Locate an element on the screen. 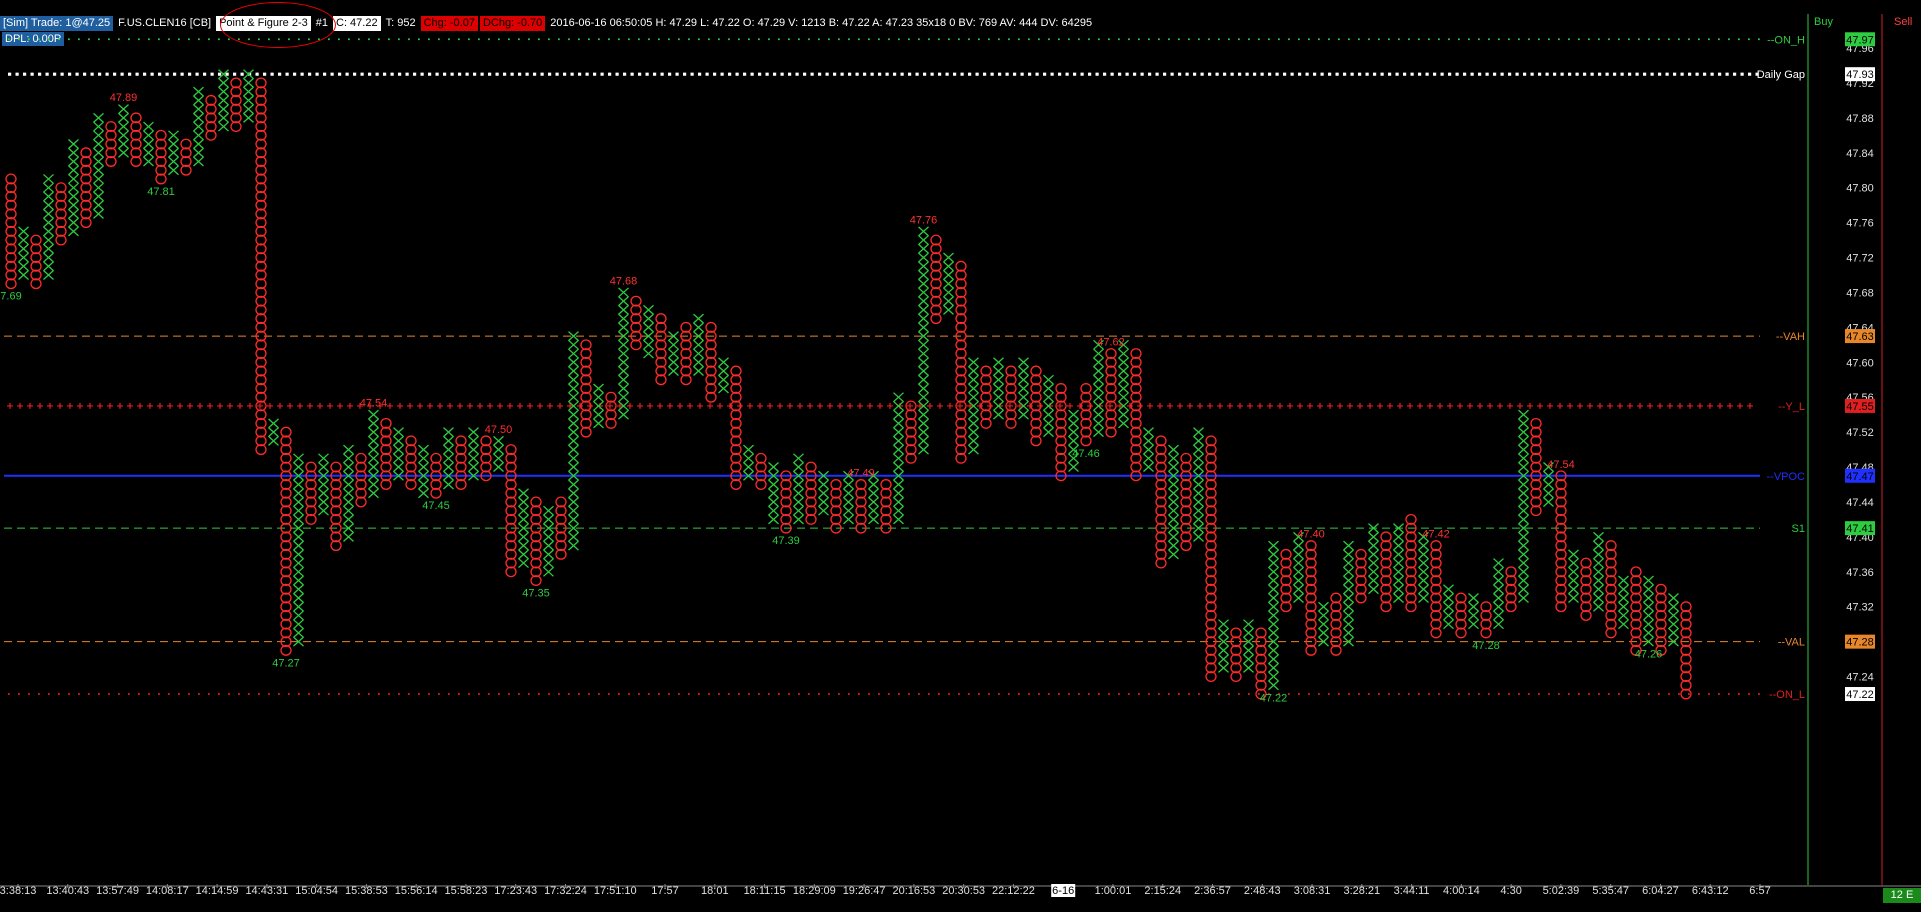 The height and width of the screenshot is (912, 1921). level-y-l-line is located at coordinates (880, 405).